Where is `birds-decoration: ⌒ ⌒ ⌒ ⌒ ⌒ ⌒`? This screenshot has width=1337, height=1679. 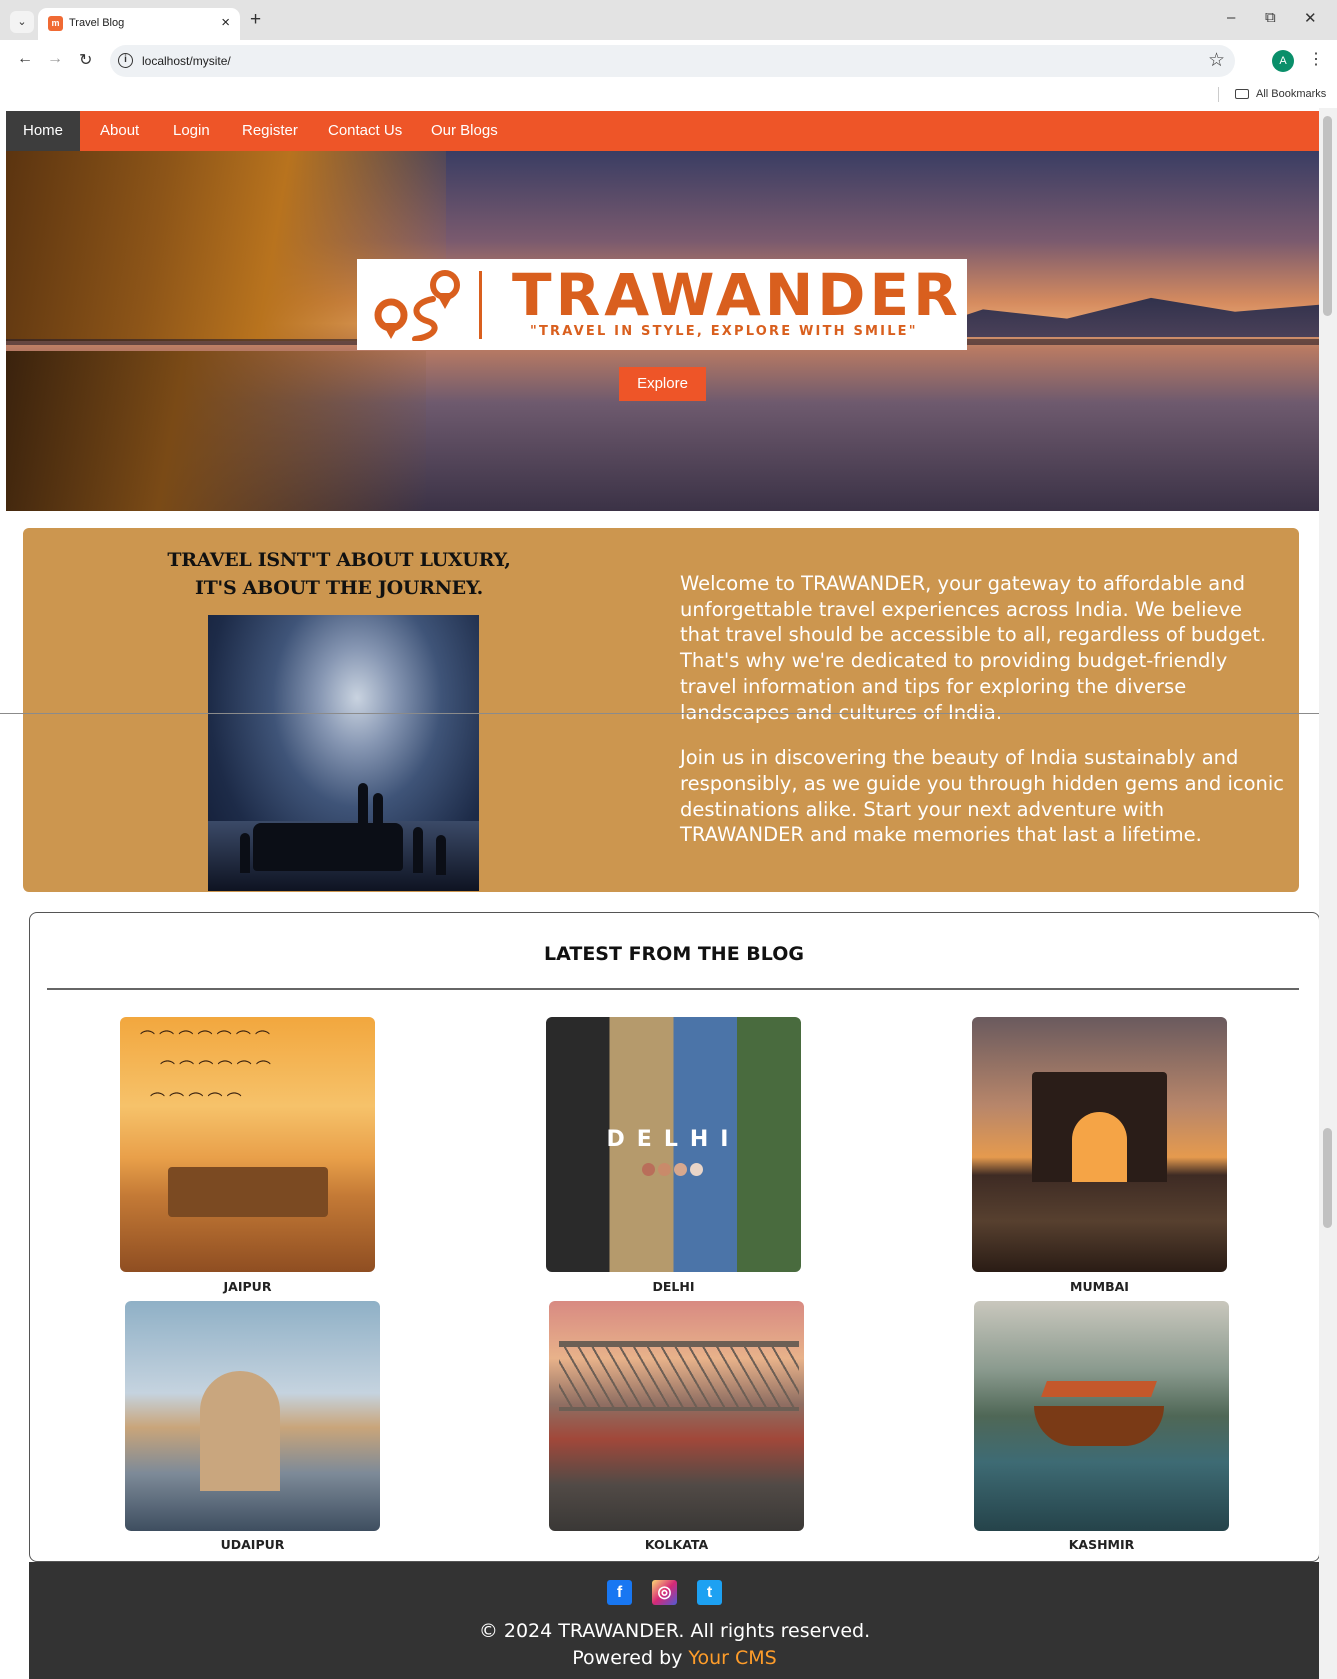 birds-decoration: ⌒ ⌒ ⌒ ⌒ ⌒ ⌒ is located at coordinates (215, 1068).